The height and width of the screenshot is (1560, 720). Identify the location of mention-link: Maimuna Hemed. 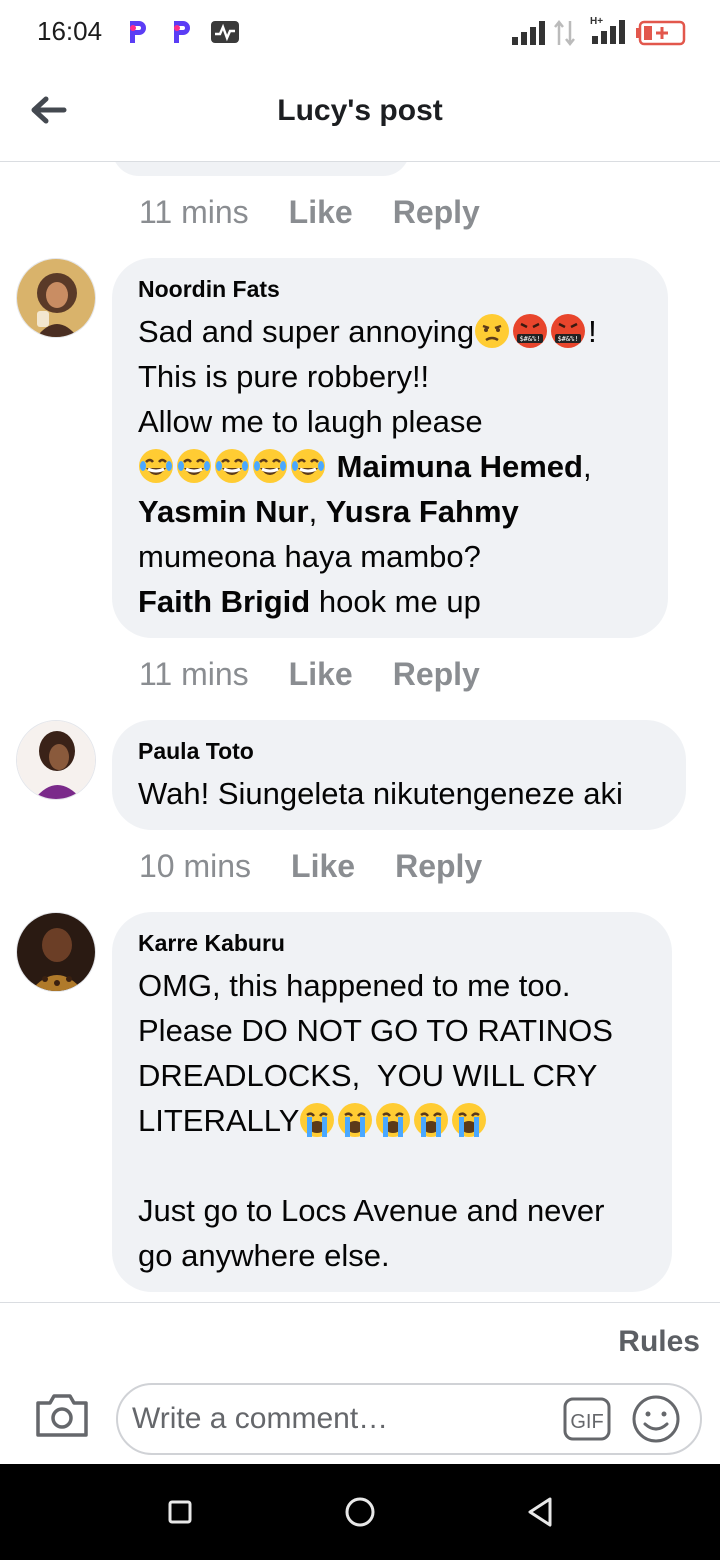
(460, 466).